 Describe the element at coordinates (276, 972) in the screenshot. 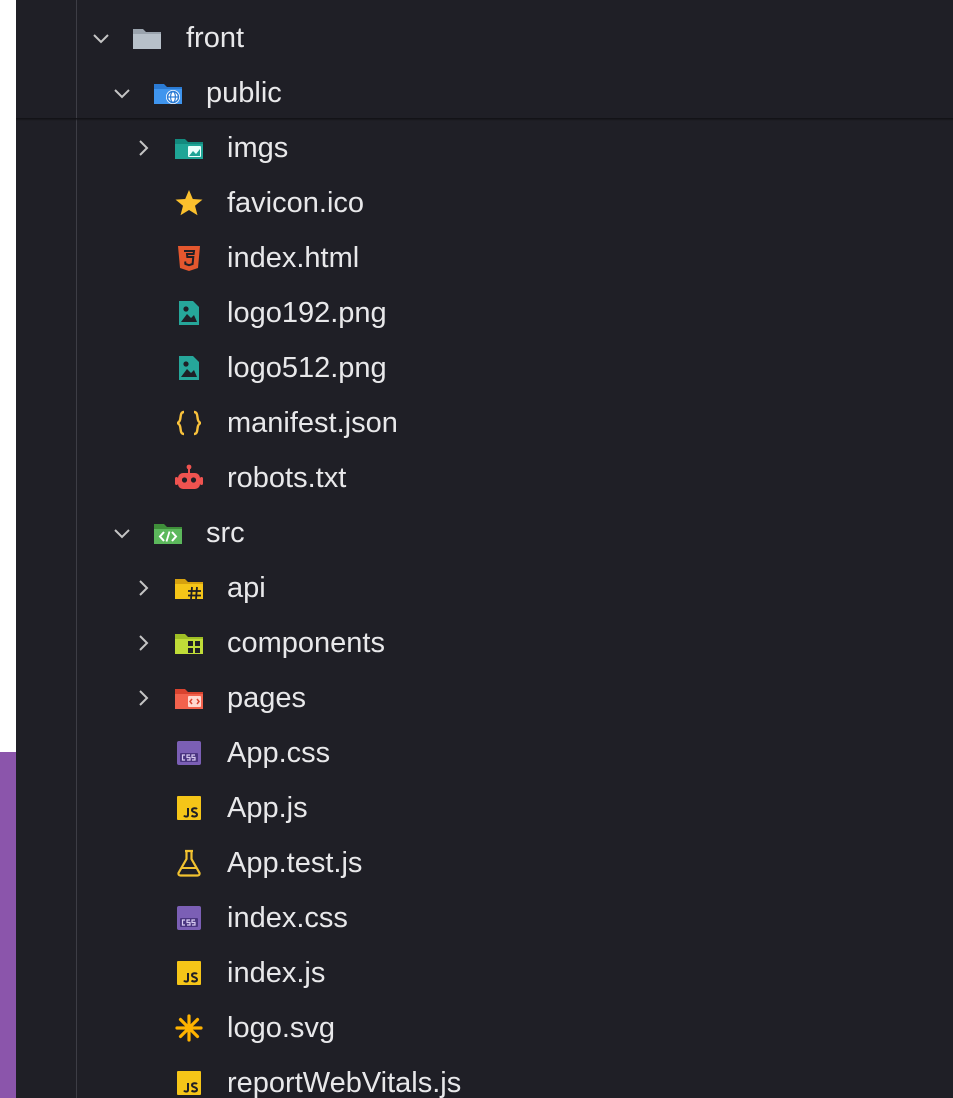

I see `tree-item-label: index.js` at that location.